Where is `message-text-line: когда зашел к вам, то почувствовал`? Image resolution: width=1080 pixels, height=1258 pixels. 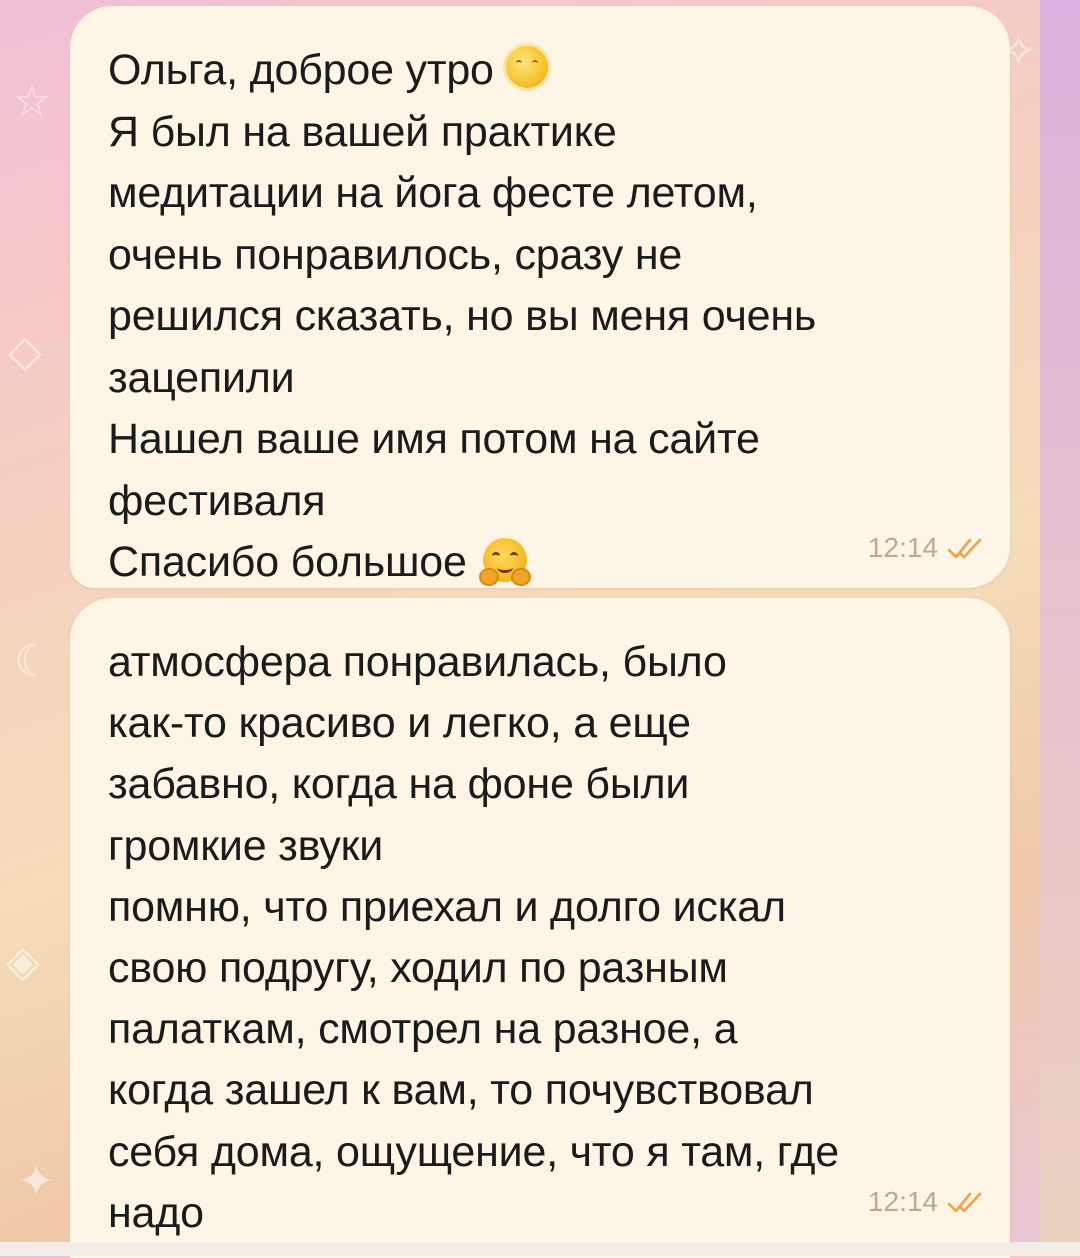 message-text-line: когда зашел к вам, то почувствовал is located at coordinates (461, 1090).